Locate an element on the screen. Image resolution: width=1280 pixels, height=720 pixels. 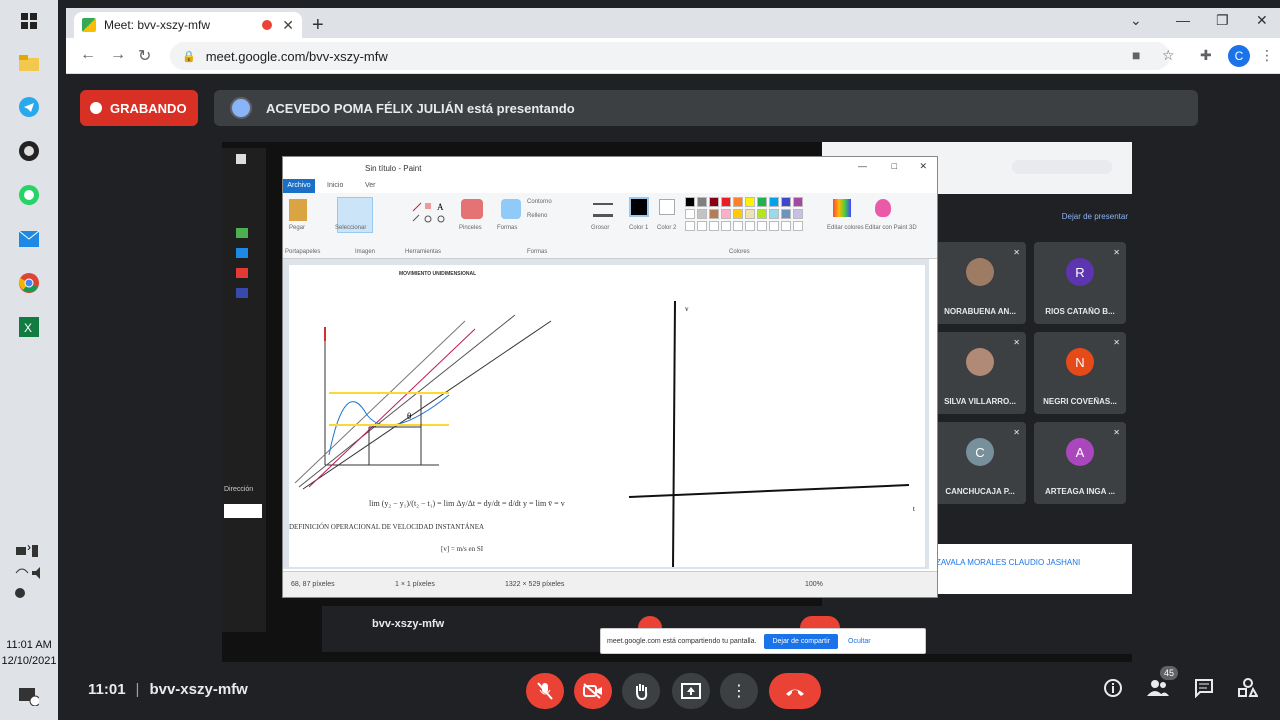
remote-meeting-code: bvv-xszy-mfw is located at coordinates (408, 624).